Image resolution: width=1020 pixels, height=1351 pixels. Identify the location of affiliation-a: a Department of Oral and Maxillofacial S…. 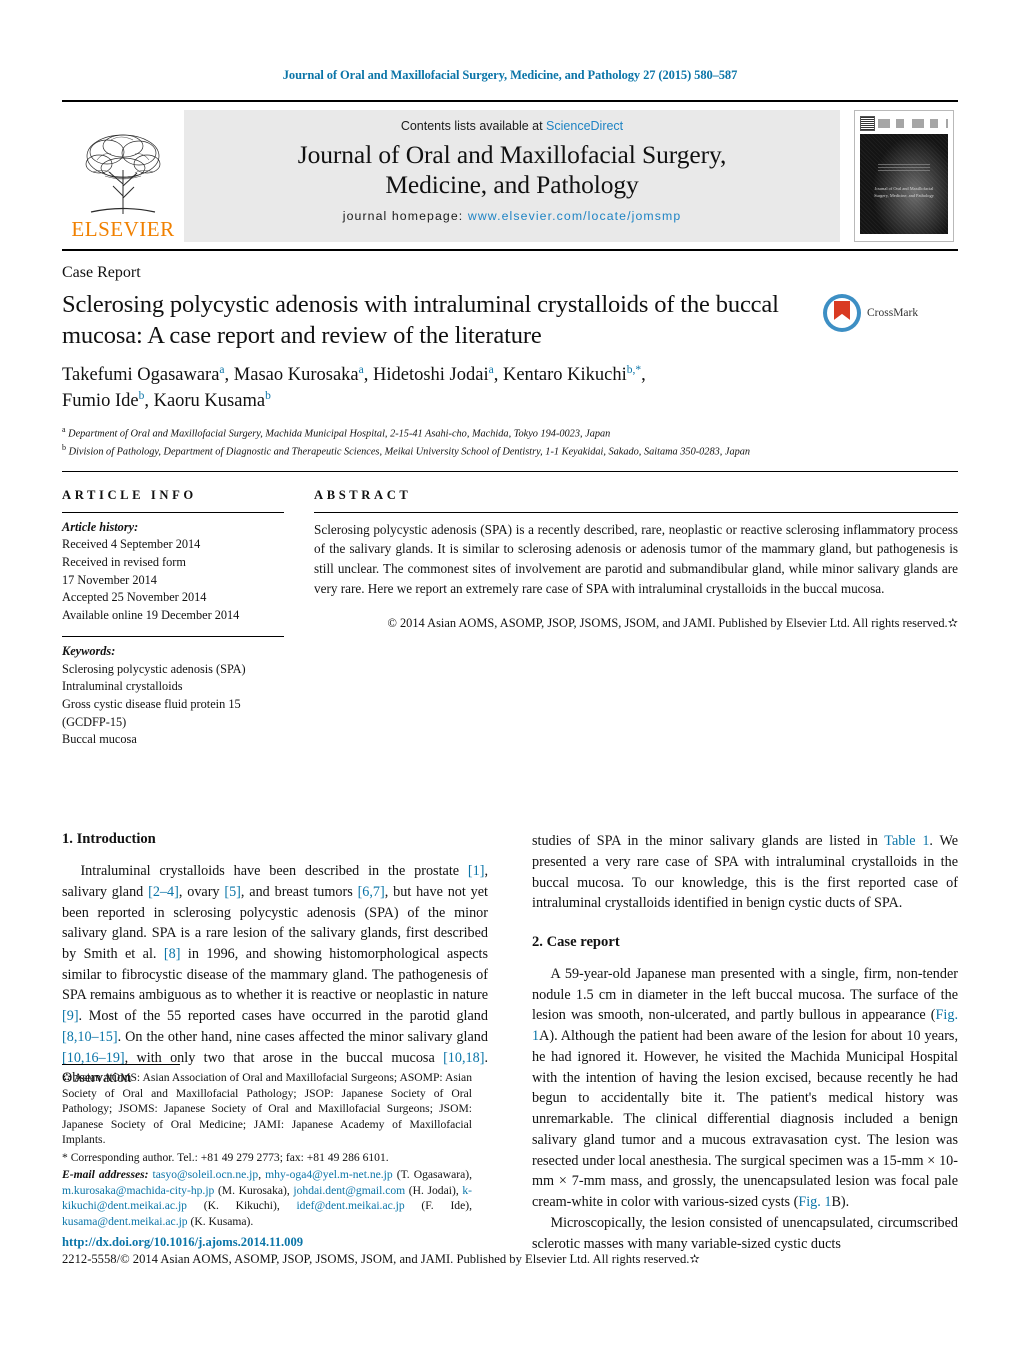
(510, 433).